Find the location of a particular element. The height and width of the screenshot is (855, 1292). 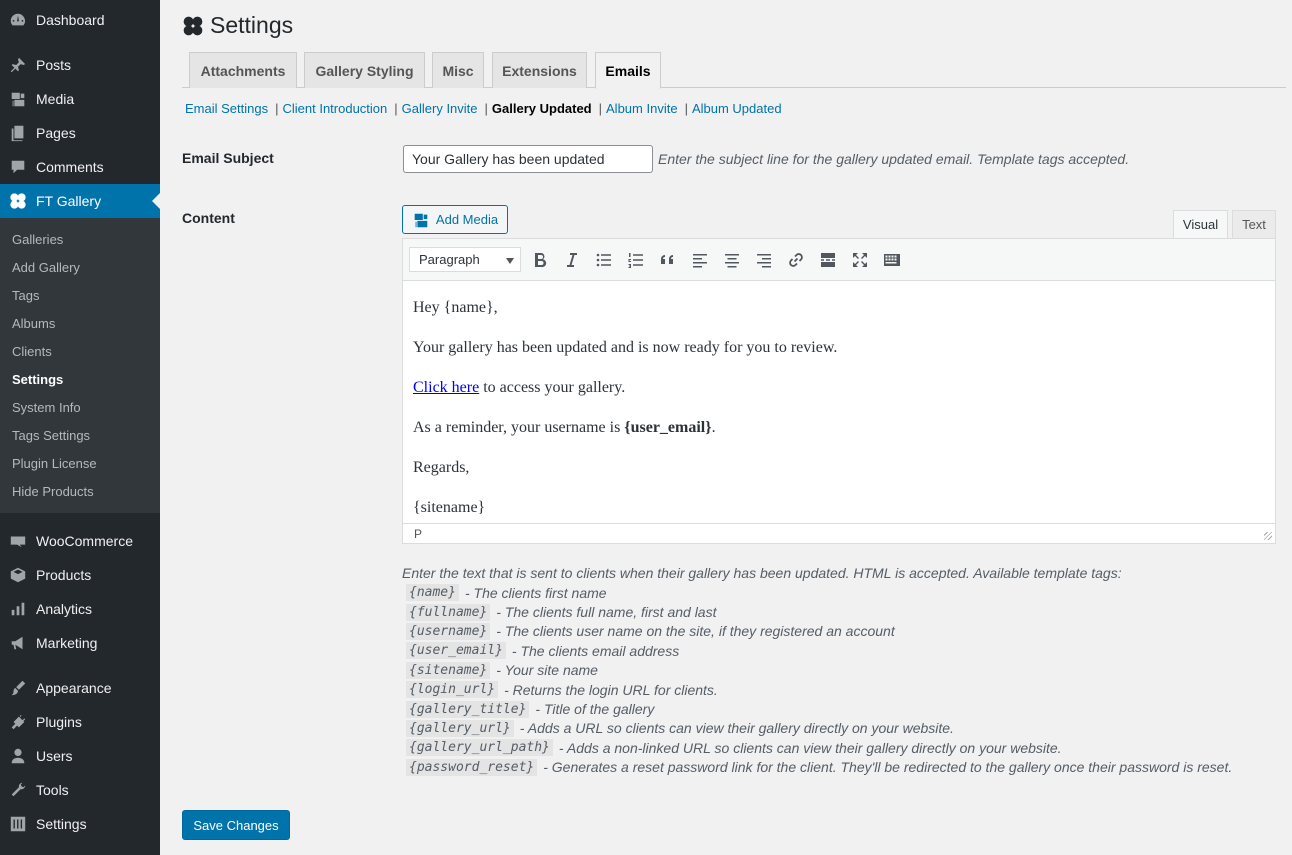

align-right-icon is located at coordinates (764, 260).